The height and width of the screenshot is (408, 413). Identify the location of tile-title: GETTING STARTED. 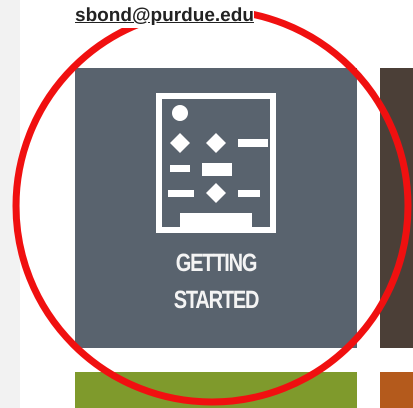
(216, 282).